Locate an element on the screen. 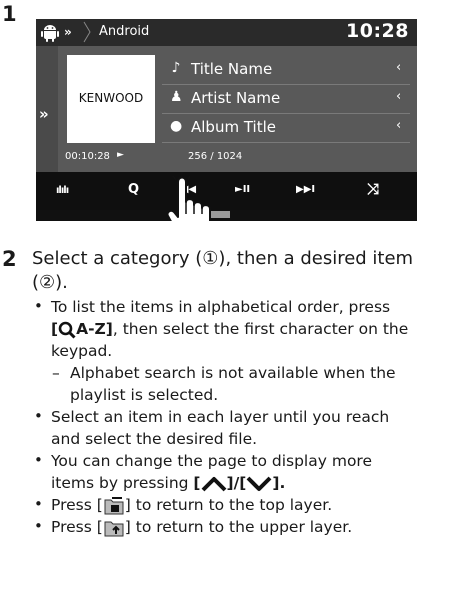  bullet-text: You can change the page to display more is located at coordinates (211, 461).